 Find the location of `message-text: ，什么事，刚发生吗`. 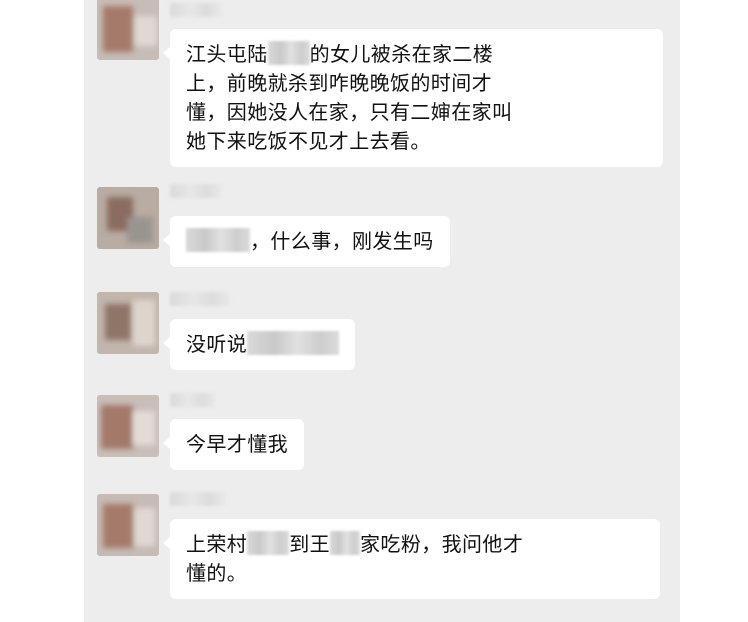

message-text: ，什么事，刚发生吗 is located at coordinates (342, 241).